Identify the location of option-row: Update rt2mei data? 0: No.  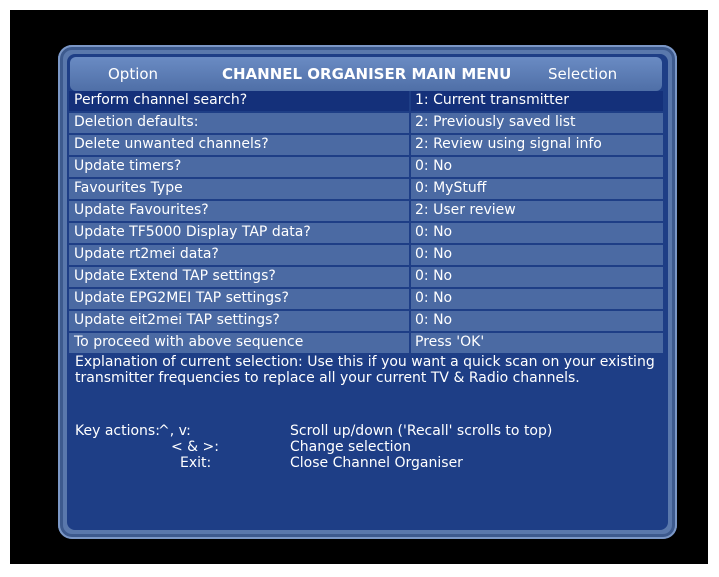
(366, 255).